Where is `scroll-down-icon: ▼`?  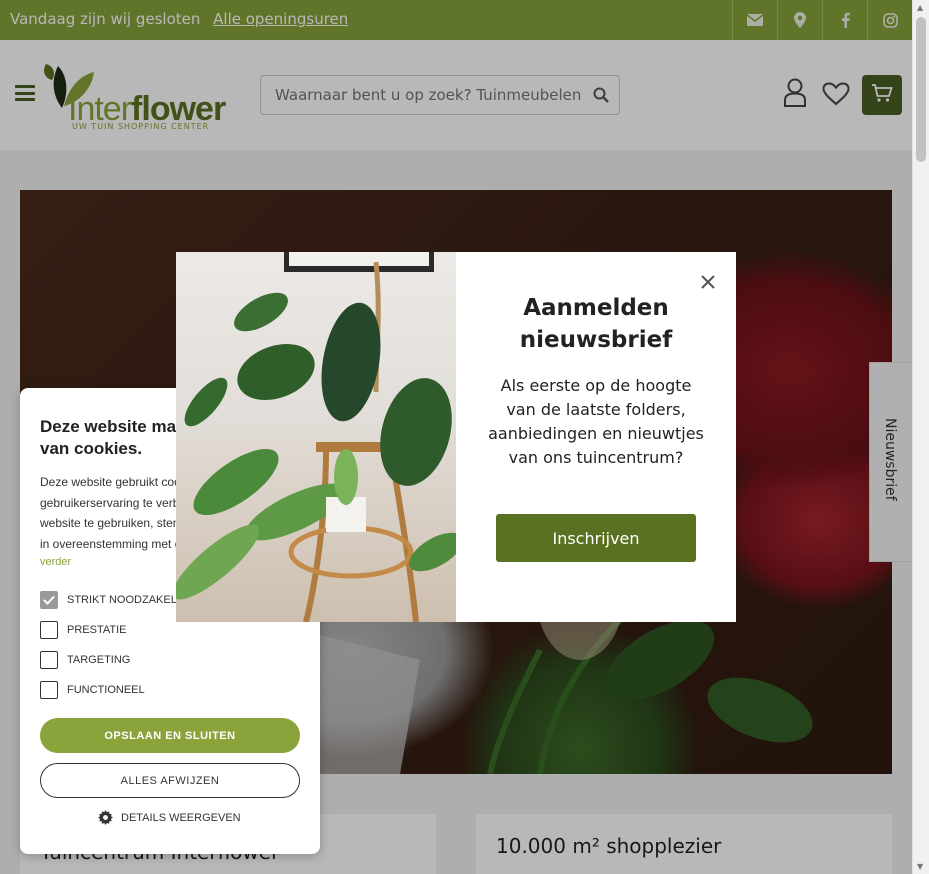
scroll-down-icon: ▼ is located at coordinates (920, 866).